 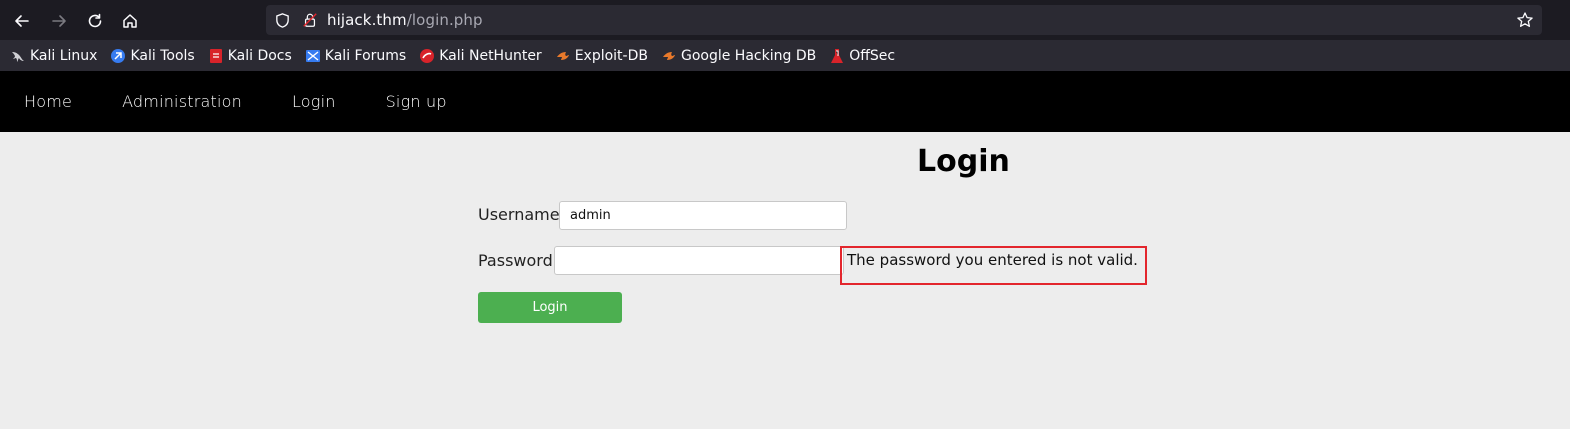 What do you see at coordinates (259, 55) in the screenshot?
I see `bookmark-label: Kali Docs` at bounding box center [259, 55].